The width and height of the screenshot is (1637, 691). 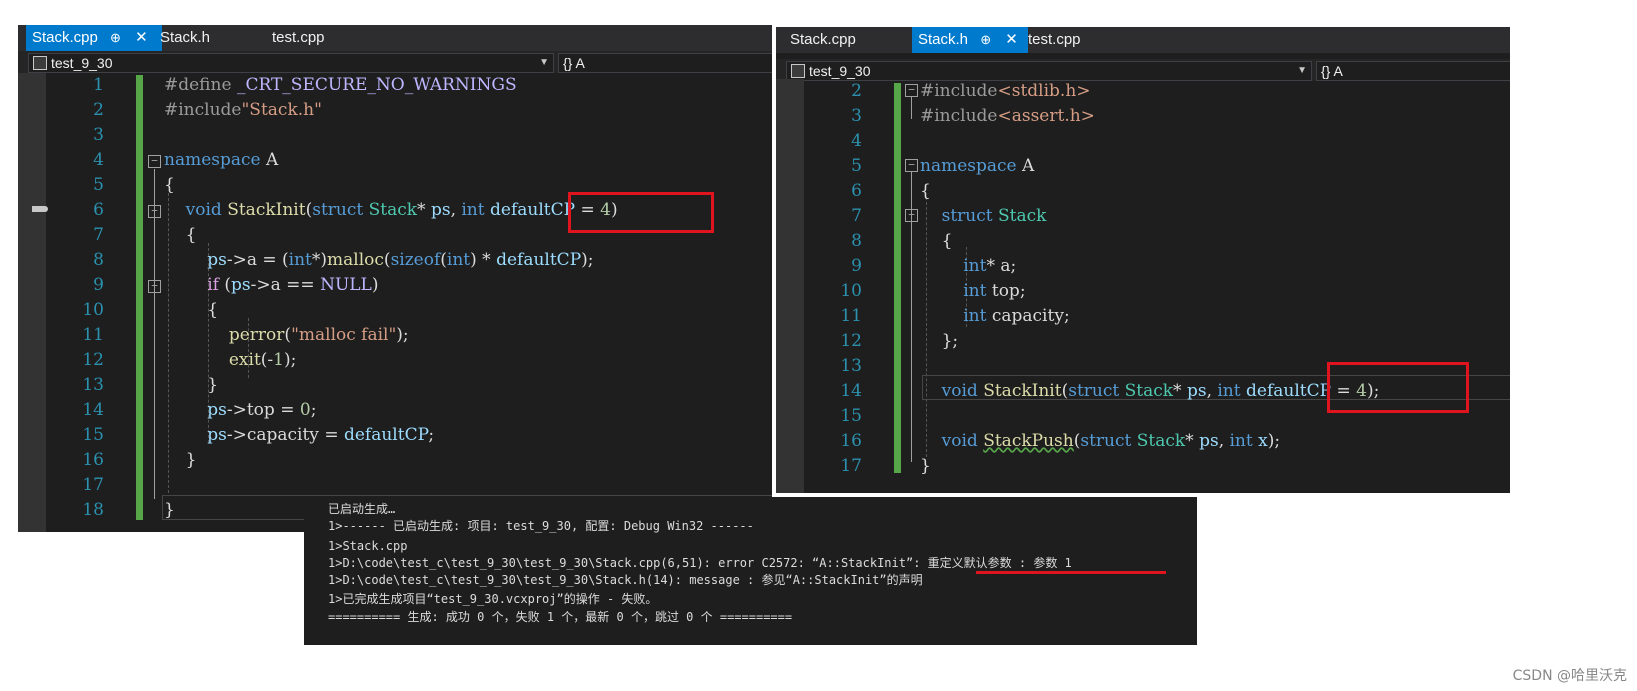 I want to click on code-line-6: {, so click(x=925, y=191).